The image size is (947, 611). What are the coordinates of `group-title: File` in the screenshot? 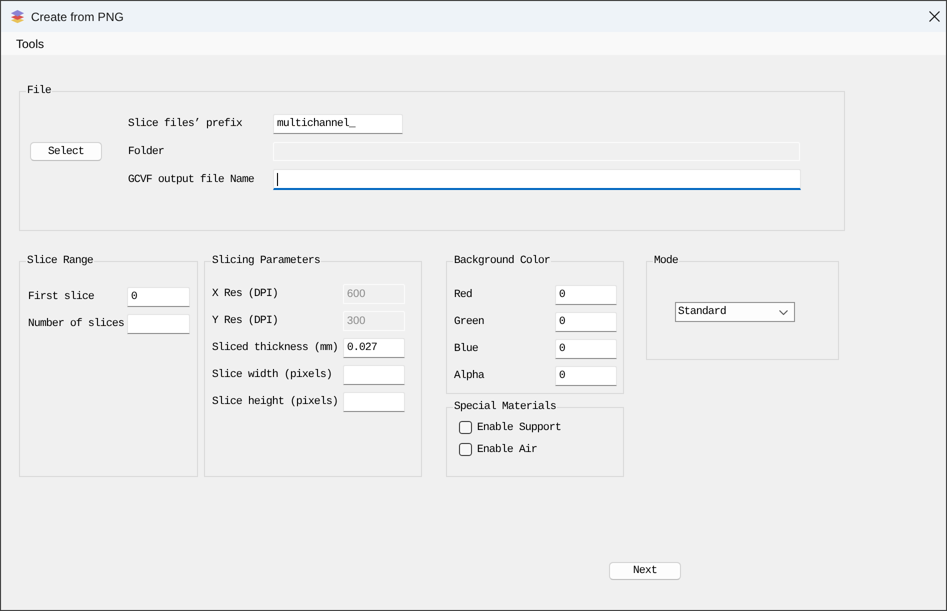 It's located at (39, 91).